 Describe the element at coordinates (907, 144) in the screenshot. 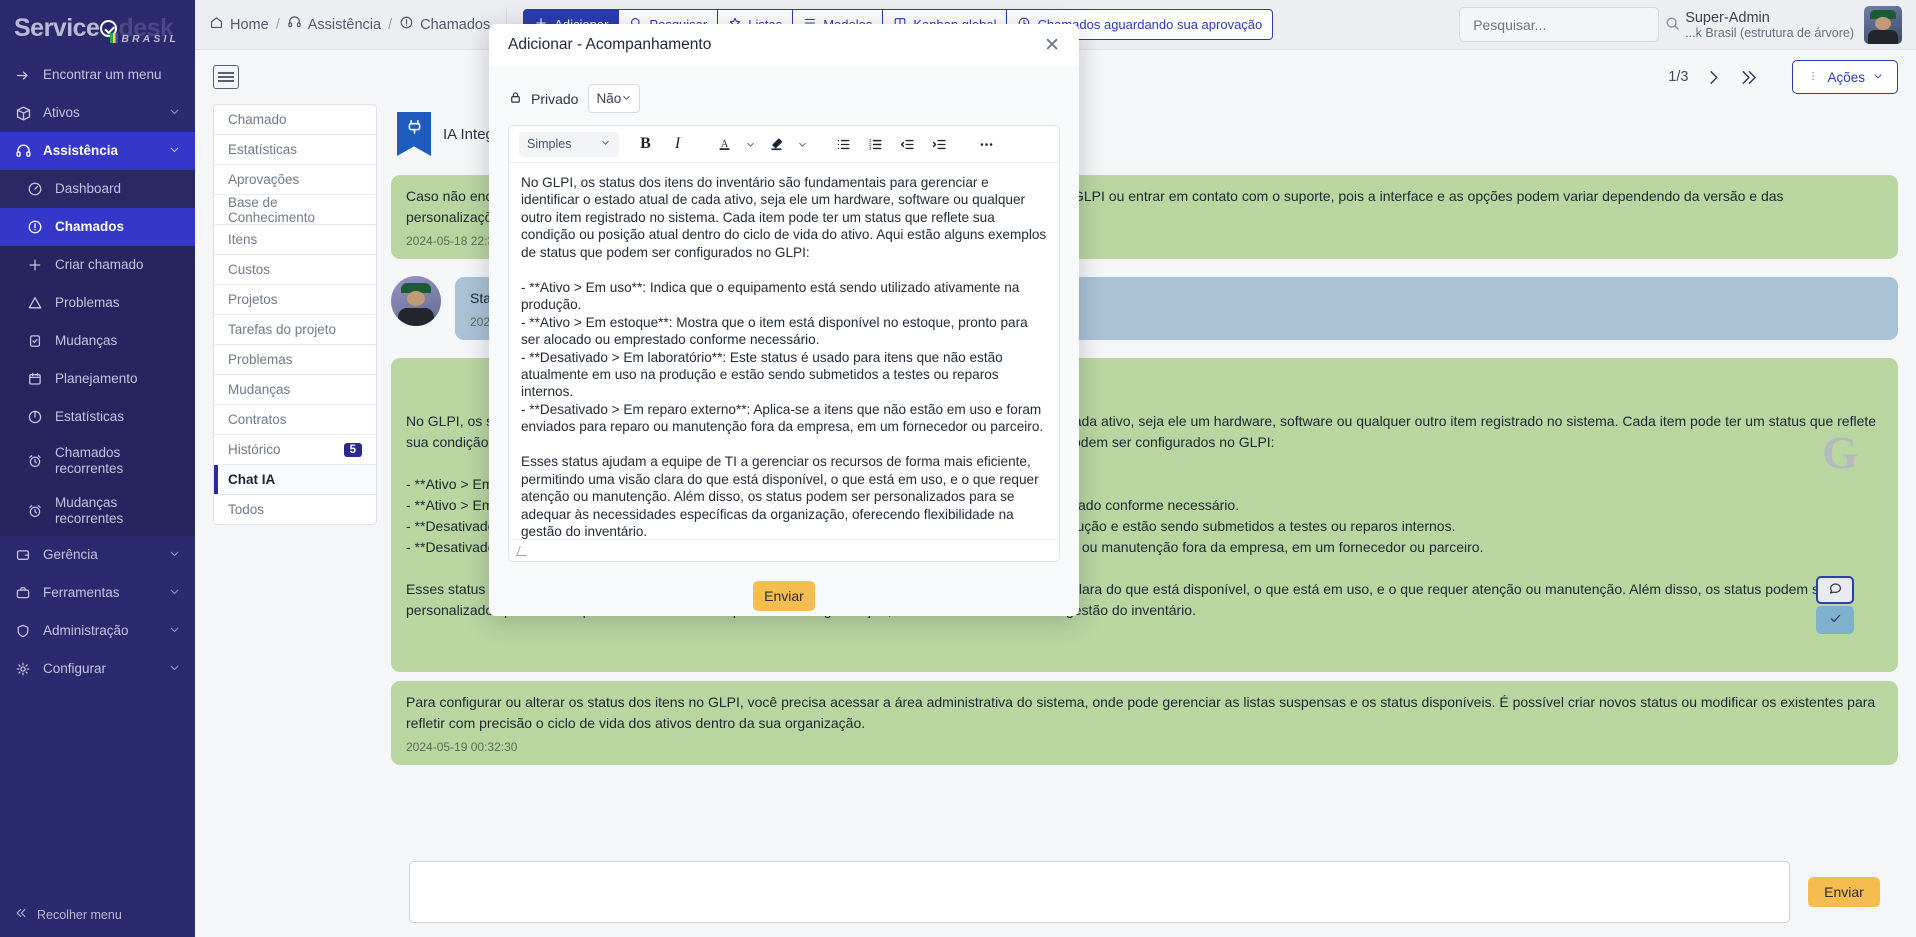

I see `outdent-button` at that location.